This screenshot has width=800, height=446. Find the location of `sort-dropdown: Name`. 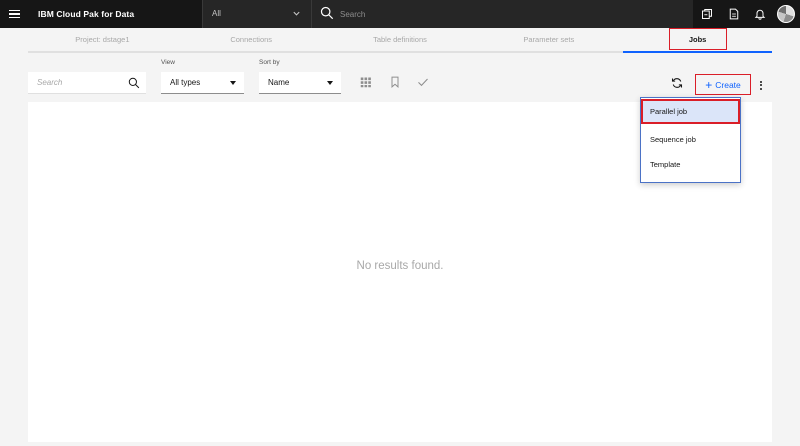

sort-dropdown: Name is located at coordinates (300, 83).